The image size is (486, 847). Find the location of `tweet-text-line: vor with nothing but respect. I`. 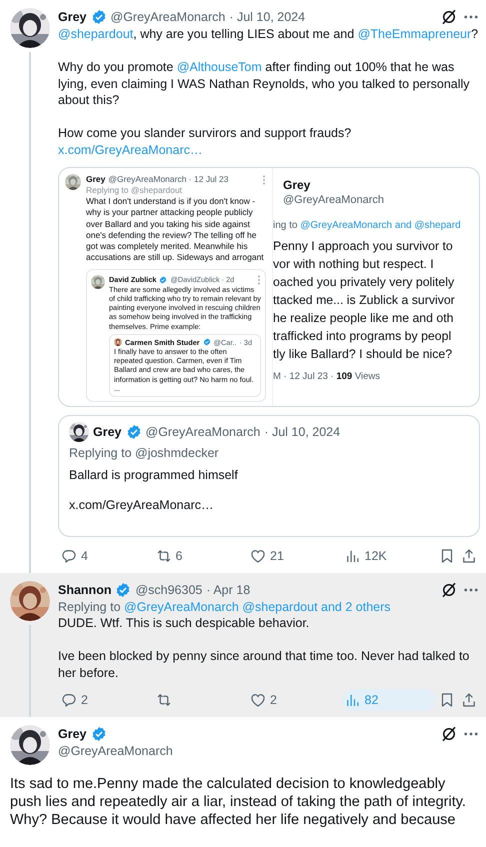

tweet-text-line: vor with nothing but respect. I is located at coordinates (354, 264).